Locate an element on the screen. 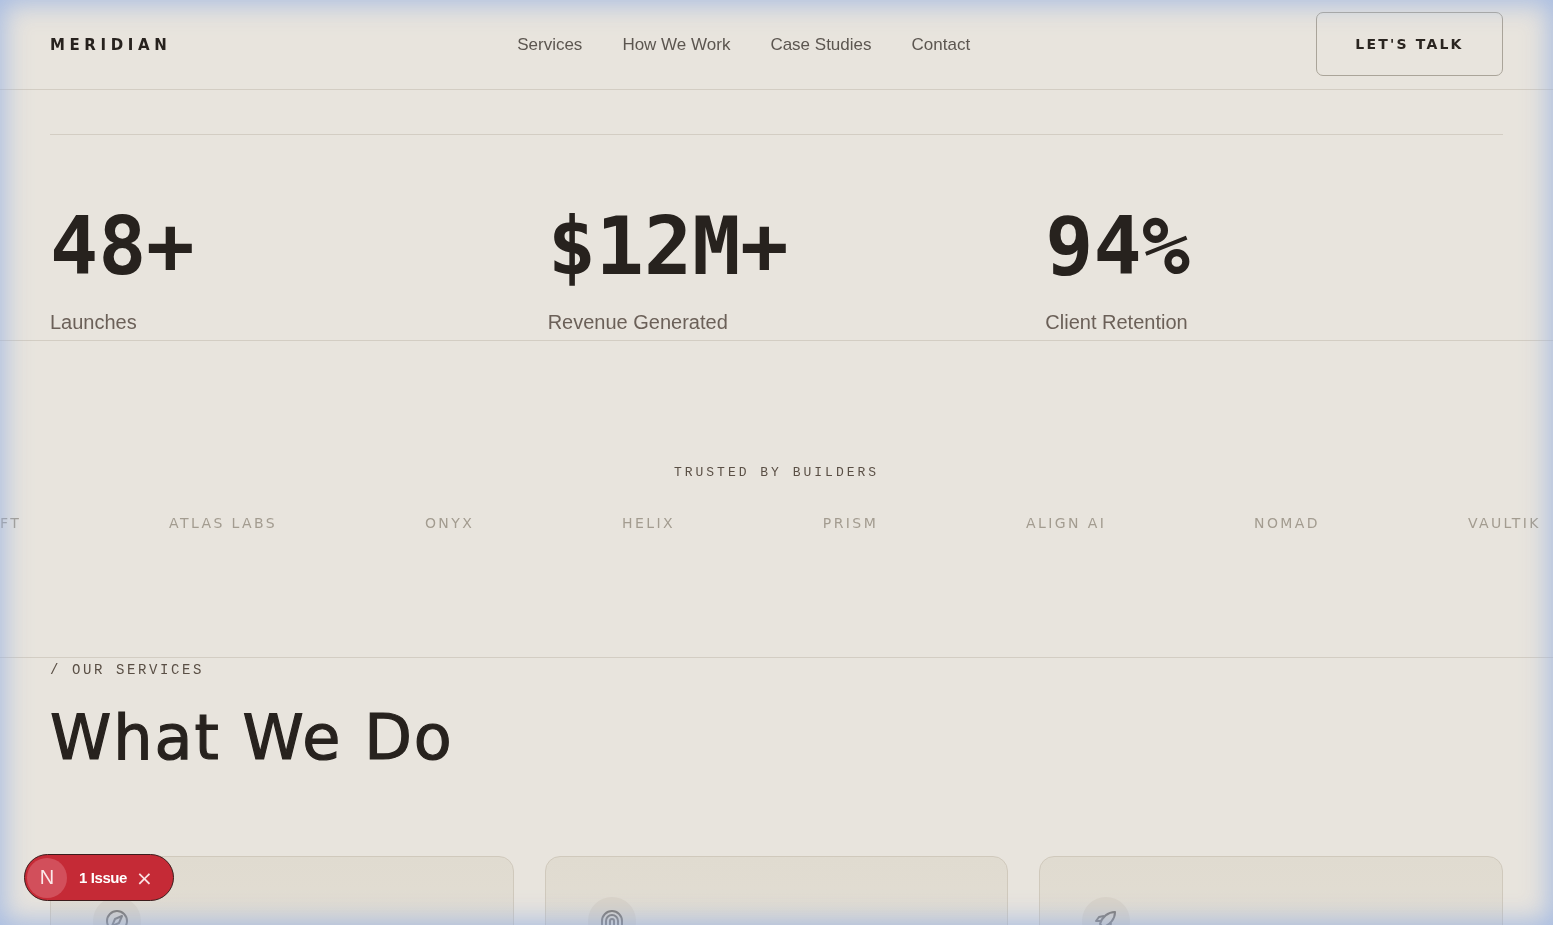  nav-link: Contact is located at coordinates (941, 44).